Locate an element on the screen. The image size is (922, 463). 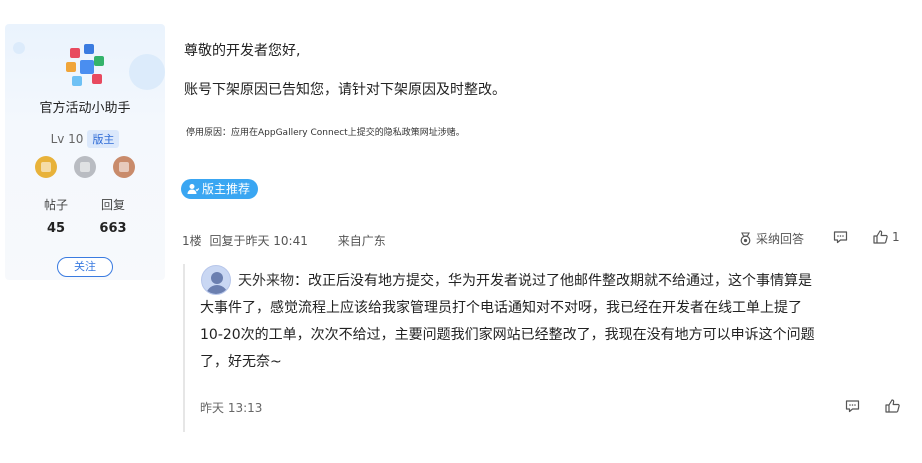
accept-answer-button: 采纳回答 is located at coordinates (771, 238).